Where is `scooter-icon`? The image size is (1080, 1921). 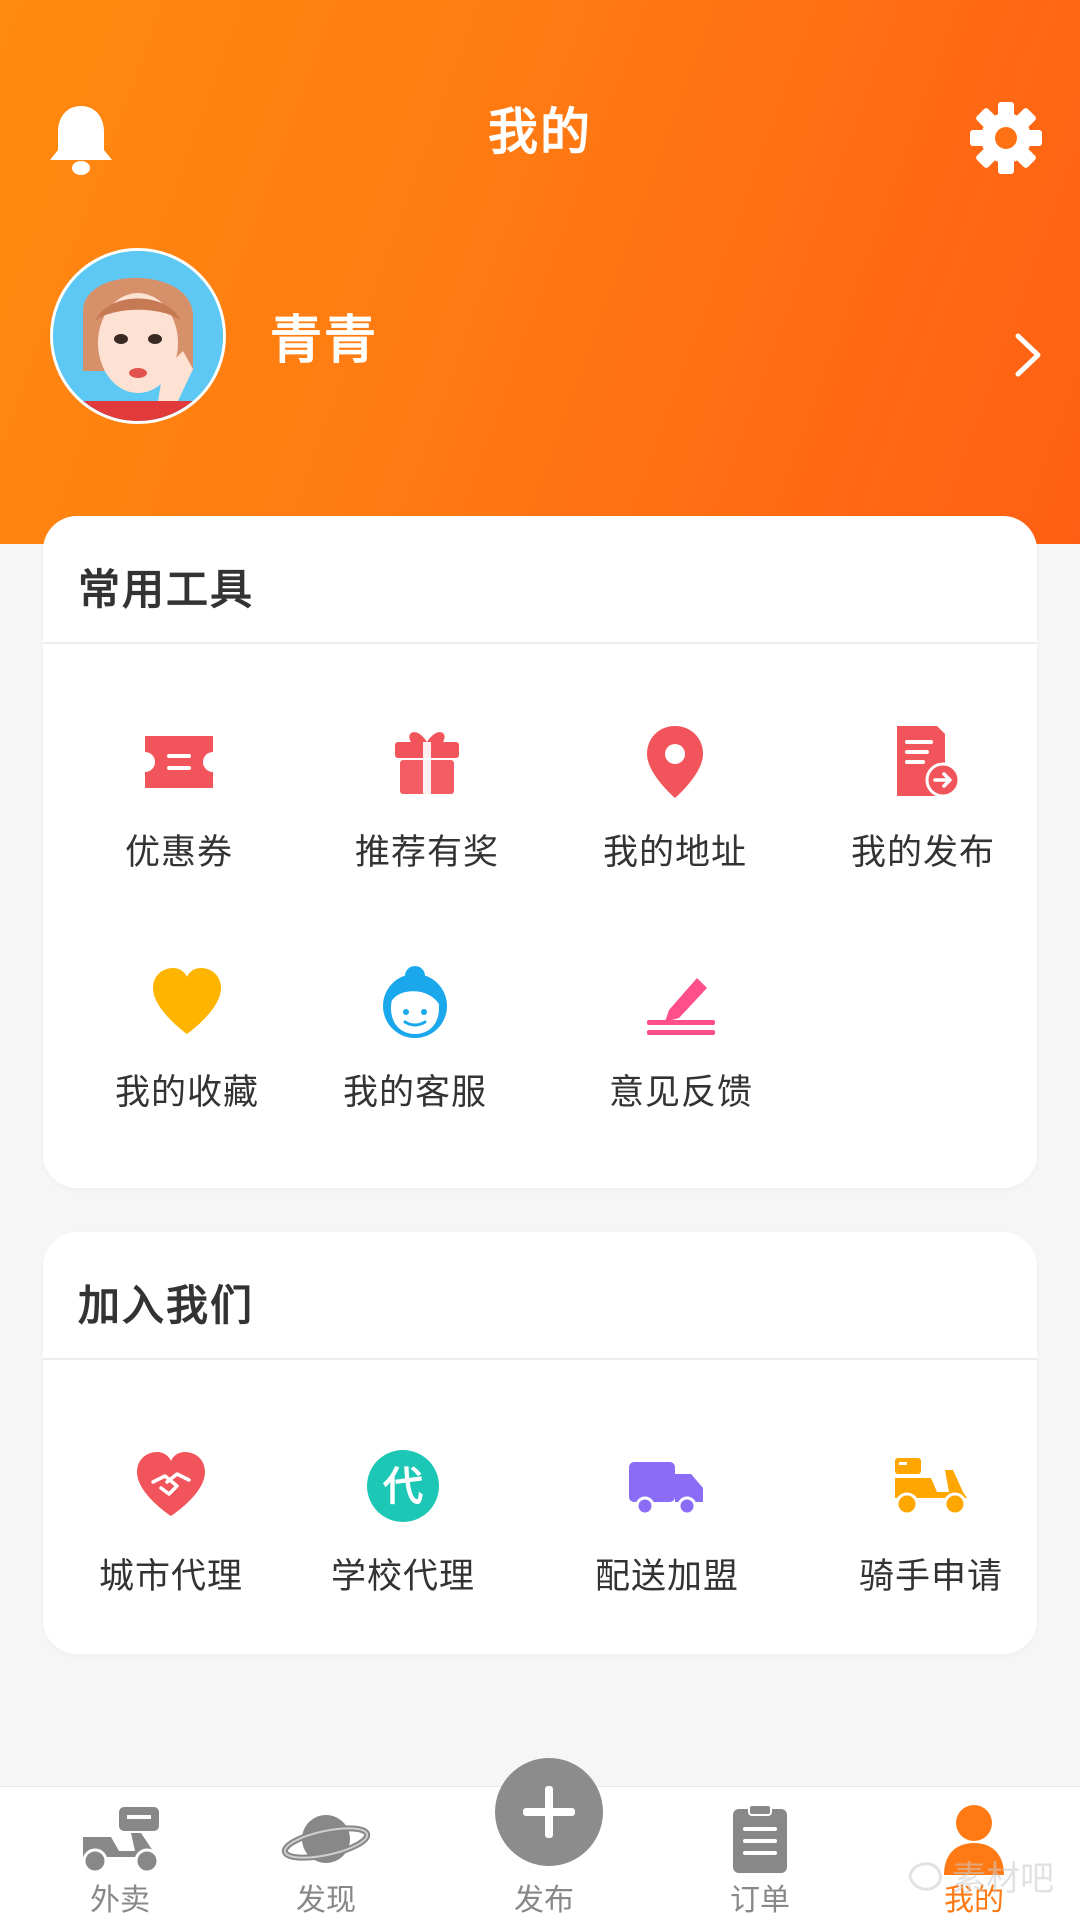 scooter-icon is located at coordinates (931, 1486).